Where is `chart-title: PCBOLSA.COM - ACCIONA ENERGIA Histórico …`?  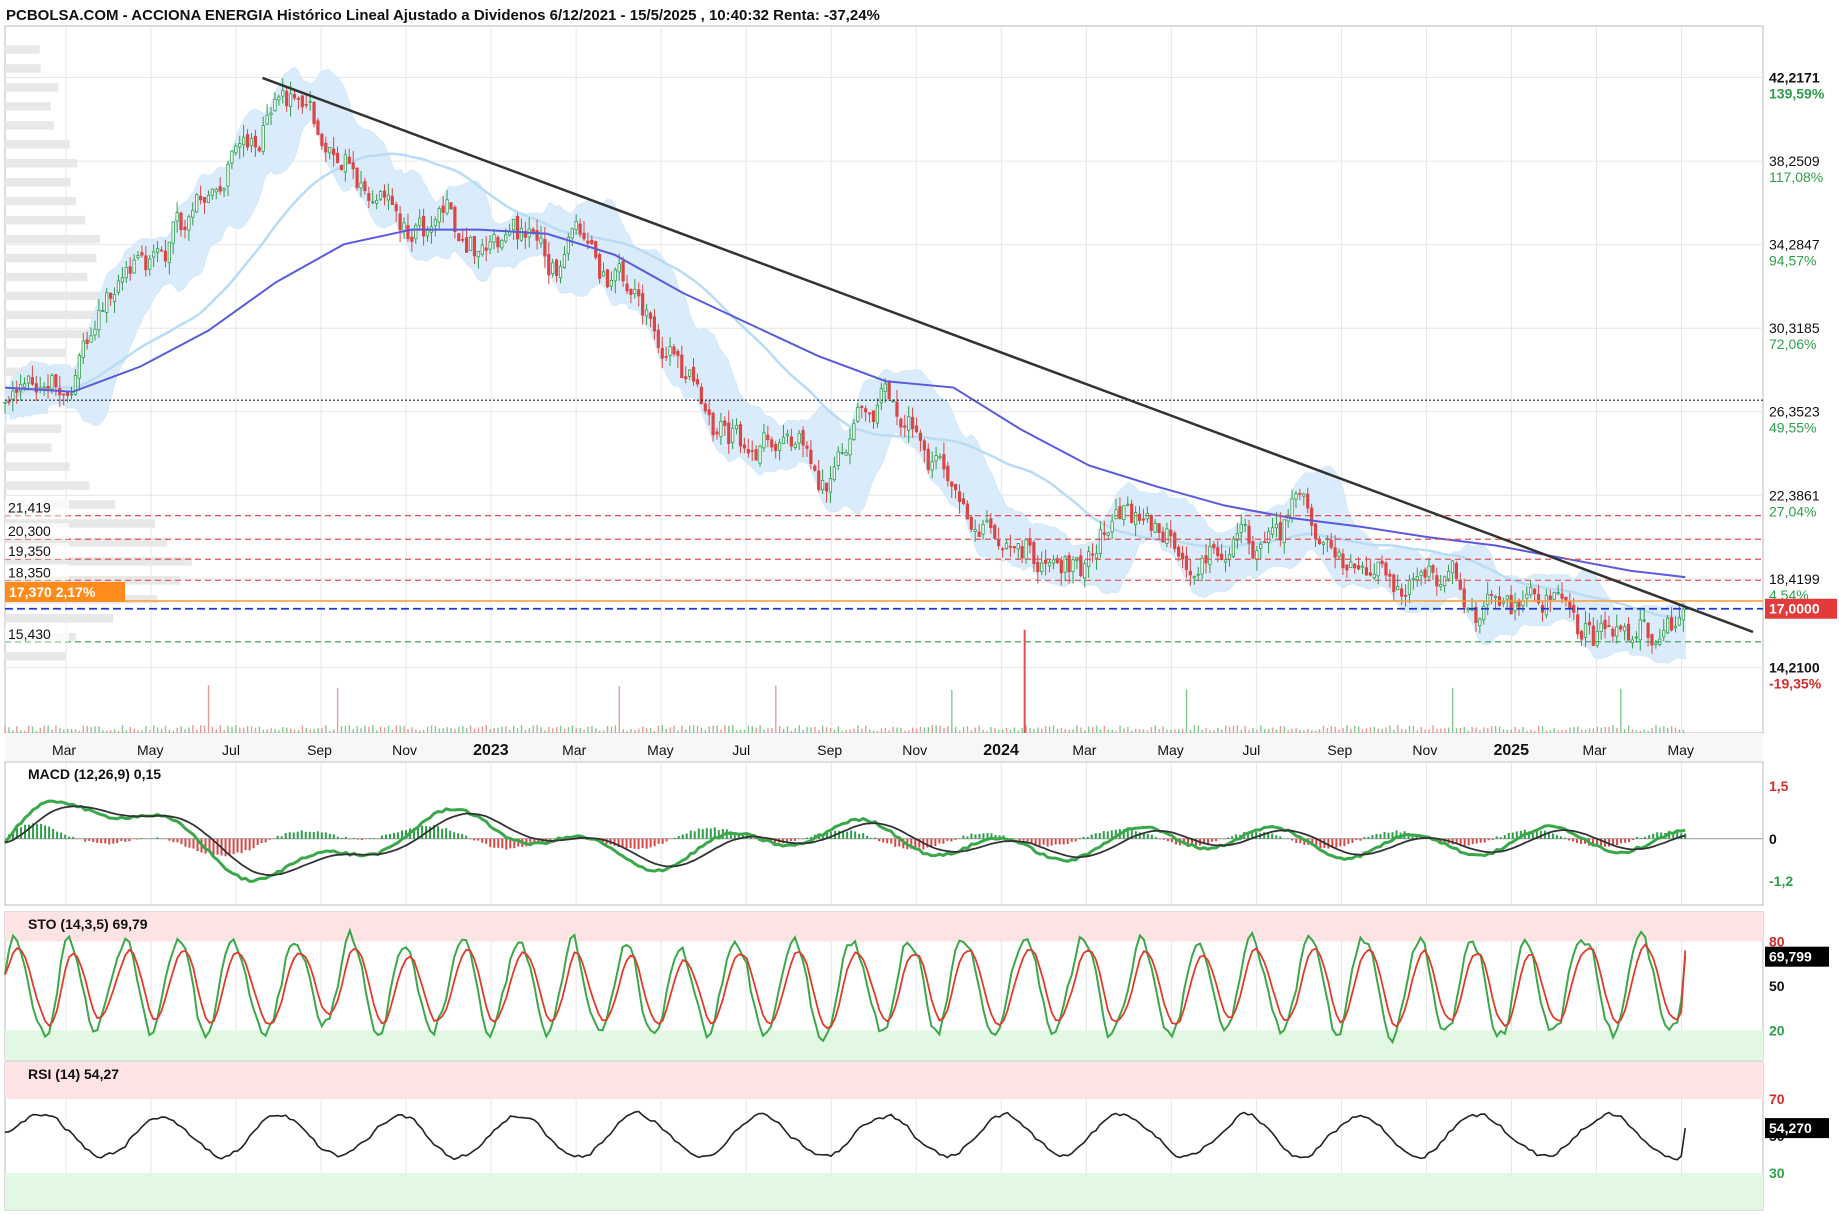
chart-title: PCBOLSA.COM - ACCIONA ENERGIA Histórico … is located at coordinates (443, 15).